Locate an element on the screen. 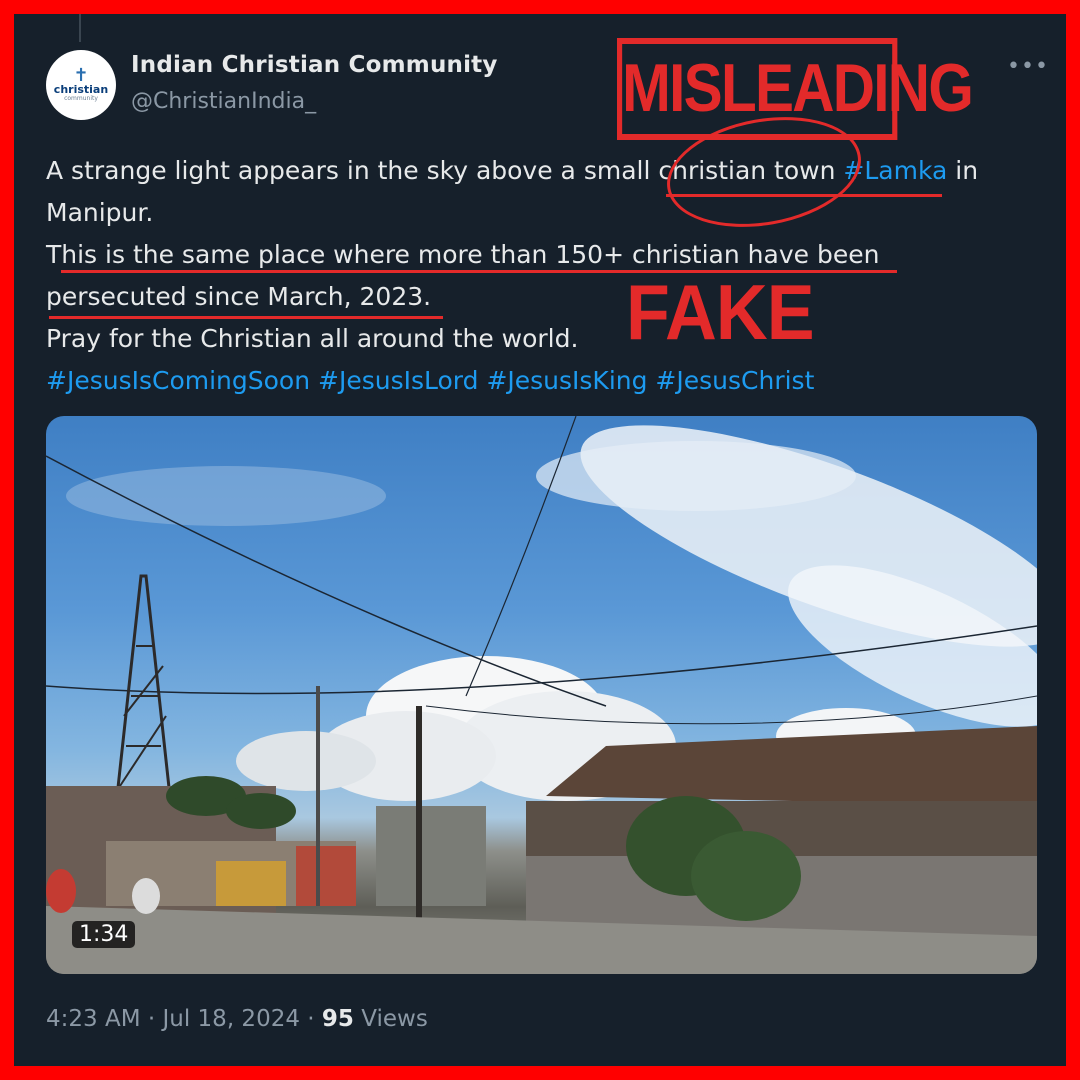 The width and height of the screenshot is (1080, 1080). tweet-line-1c: in is located at coordinates (963, 170).